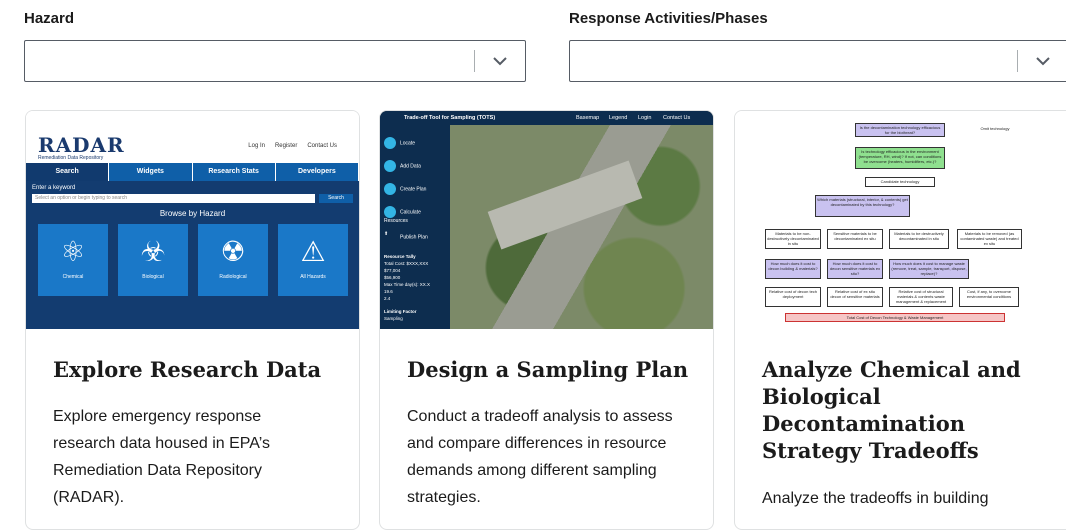 This screenshot has height=530, width=1066. Describe the element at coordinates (408, 143) in the screenshot. I see `step-label: Locate` at that location.